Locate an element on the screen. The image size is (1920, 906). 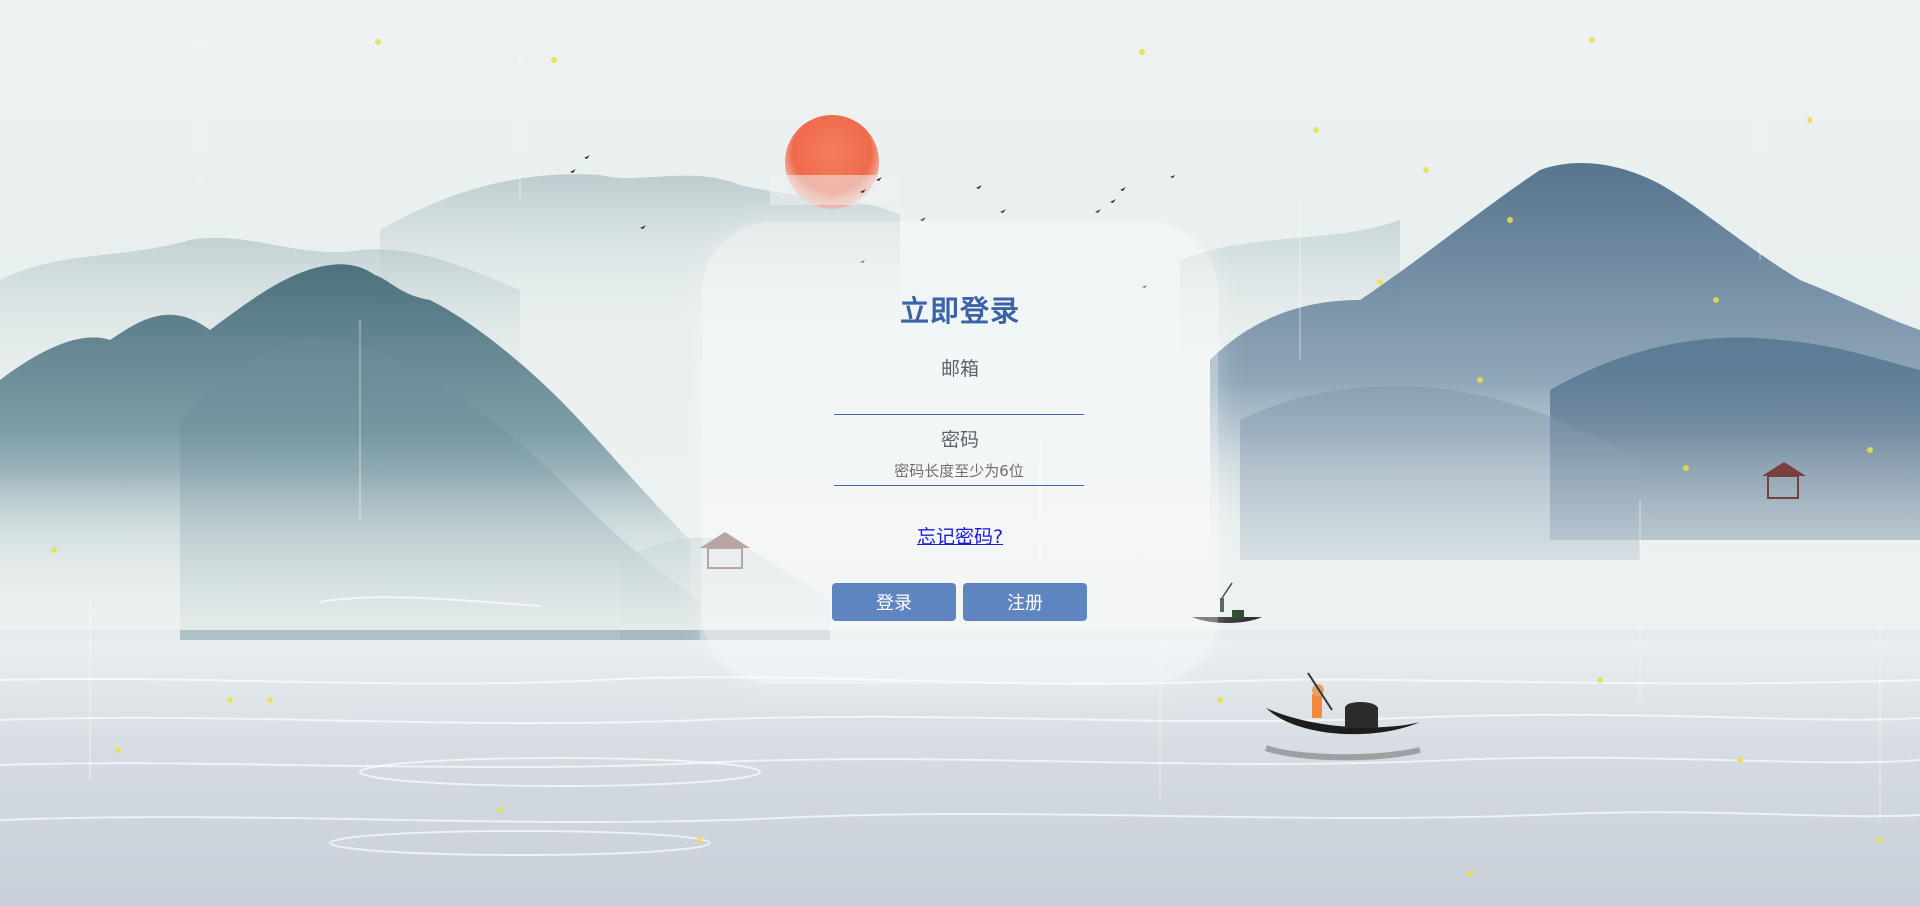
register-button: 注册 is located at coordinates (1025, 602).